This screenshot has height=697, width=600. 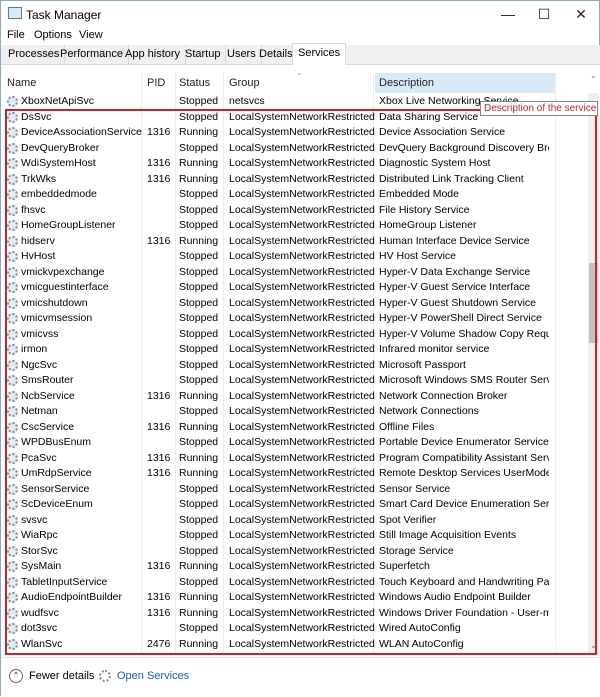 I want to click on cell-description: HV Host Service, so click(x=418, y=256).